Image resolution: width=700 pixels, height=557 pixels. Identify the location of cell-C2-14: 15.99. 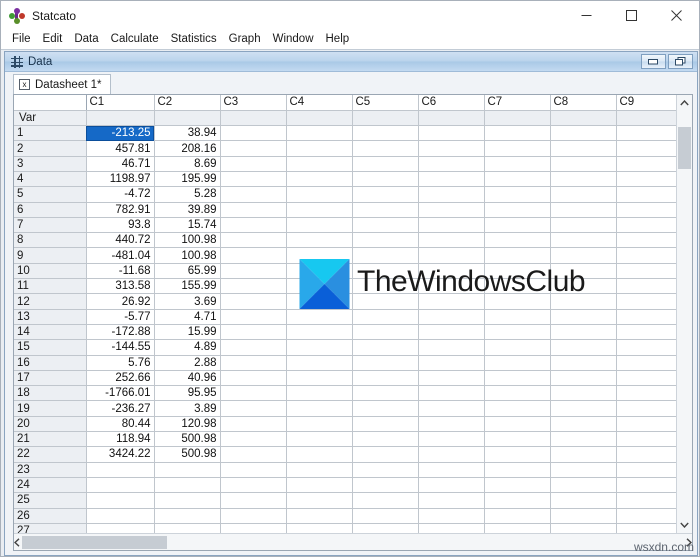
(187, 332).